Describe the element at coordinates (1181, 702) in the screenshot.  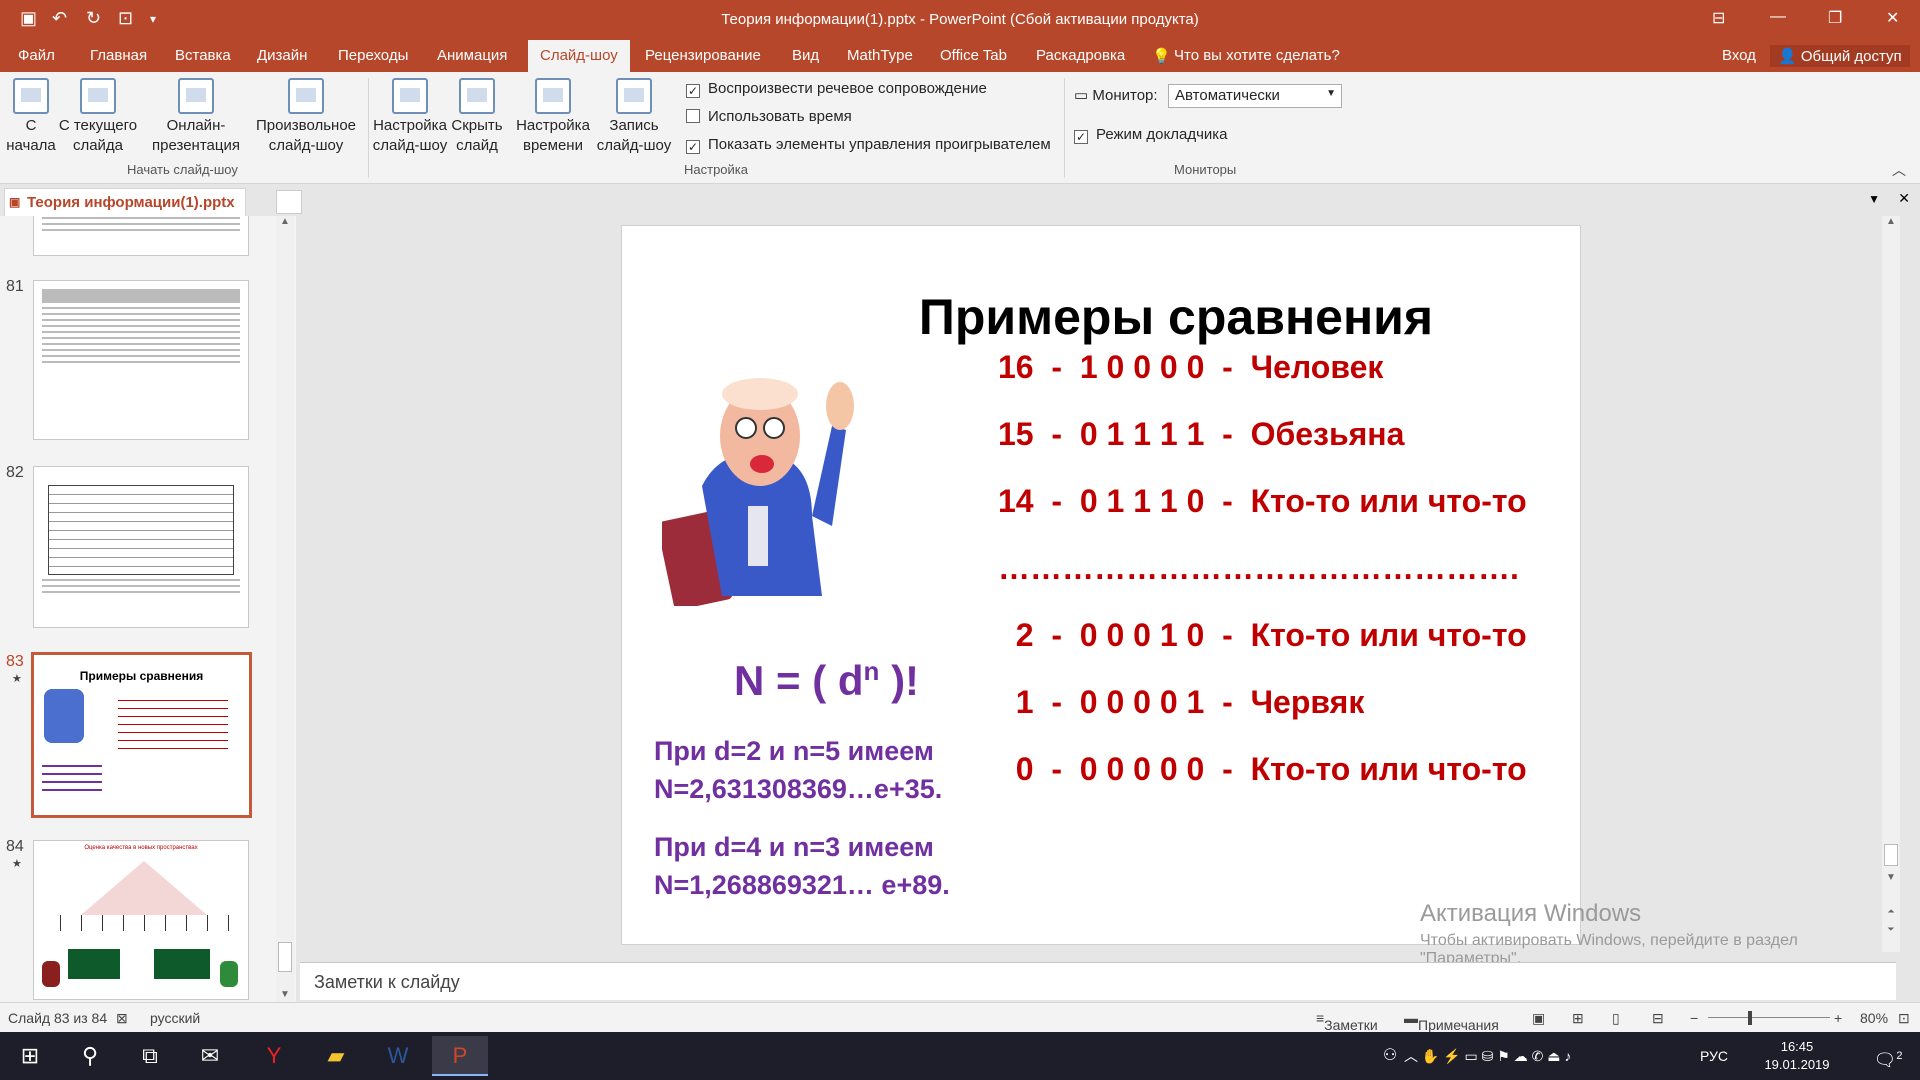
I see `comparison-row: 1 - 0 0 0 0 1 - Червяк` at that location.